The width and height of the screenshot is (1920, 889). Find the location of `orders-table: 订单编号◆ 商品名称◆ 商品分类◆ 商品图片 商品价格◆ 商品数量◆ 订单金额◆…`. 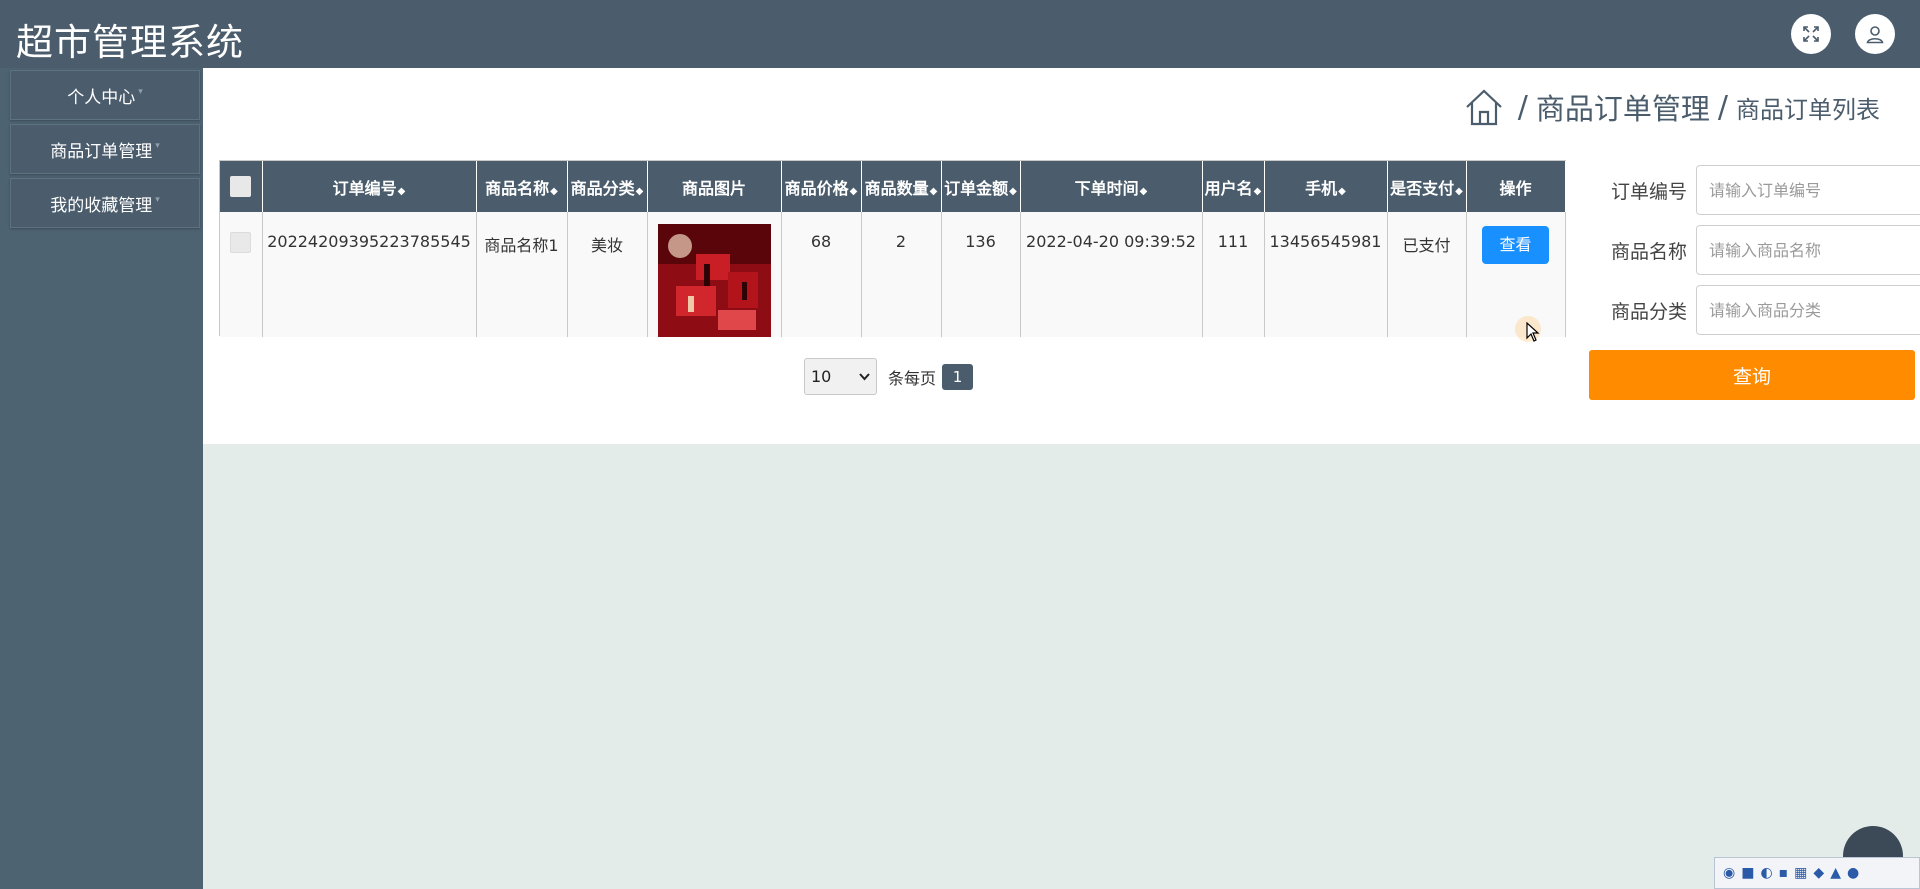

orders-table: 订单编号◆ 商品名称◆ 商品分类◆ 商品图片 商品价格◆ 商品数量◆ 订单金额◆… is located at coordinates (892, 248).